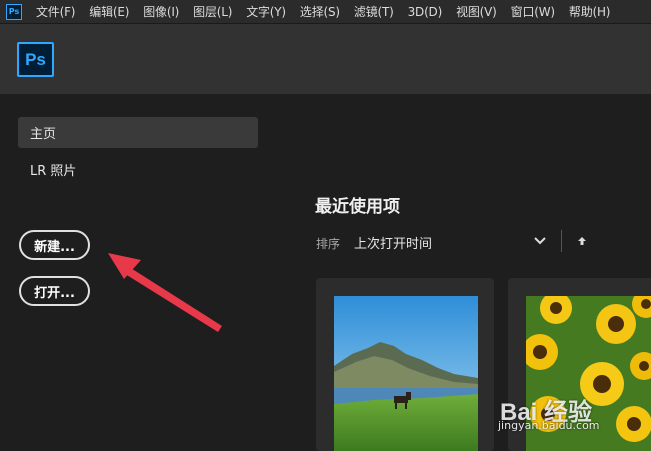 The height and width of the screenshot is (451, 651). What do you see at coordinates (406, 373) in the screenshot?
I see `landscape-thumbnail` at bounding box center [406, 373].